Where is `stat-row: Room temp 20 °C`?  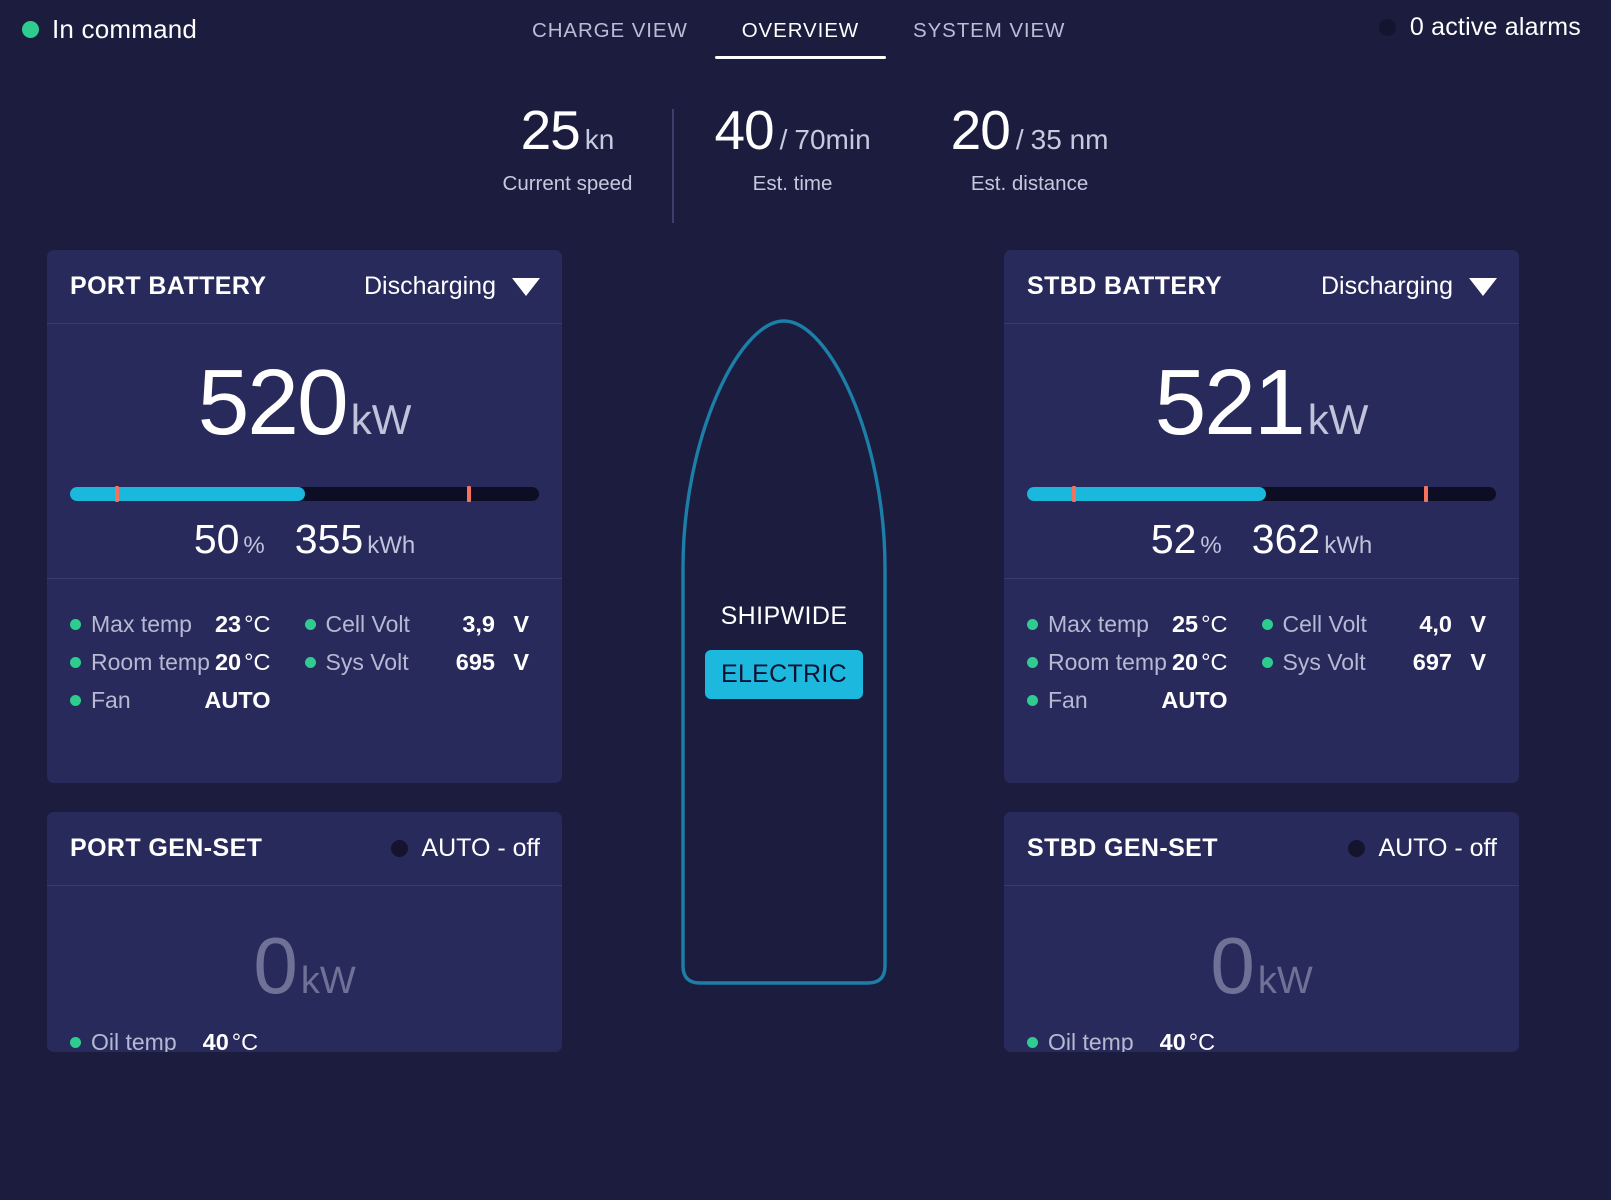
stat-row: Room temp 20 °C is located at coordinates (1144, 662).